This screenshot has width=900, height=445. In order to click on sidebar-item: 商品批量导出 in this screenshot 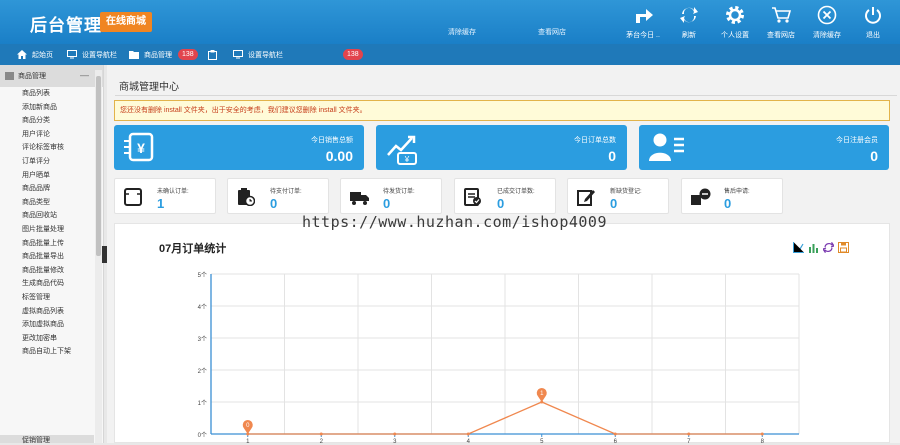, I will do `click(51, 257)`.